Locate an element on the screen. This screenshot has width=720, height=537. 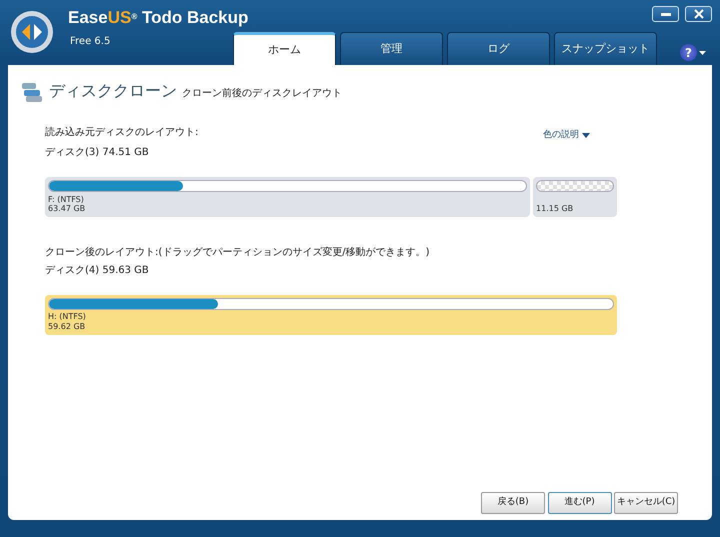
disk-label: ディスク(4) 59.63 GB is located at coordinates (97, 271).